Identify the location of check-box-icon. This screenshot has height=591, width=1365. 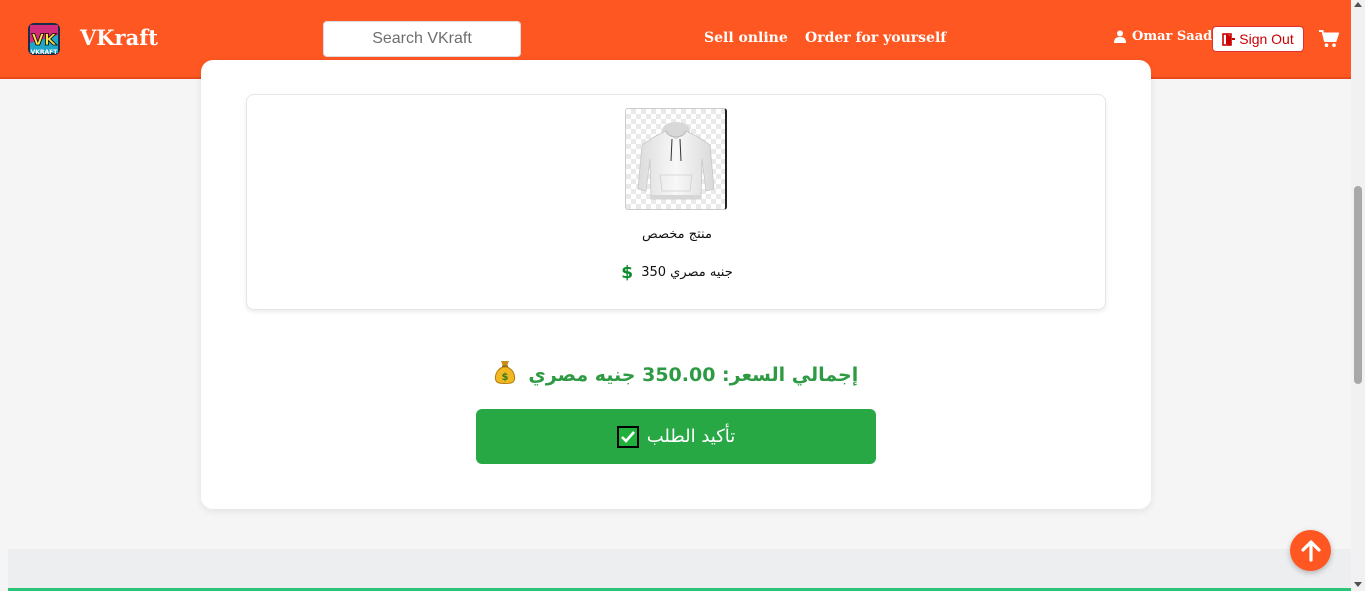
(627, 436).